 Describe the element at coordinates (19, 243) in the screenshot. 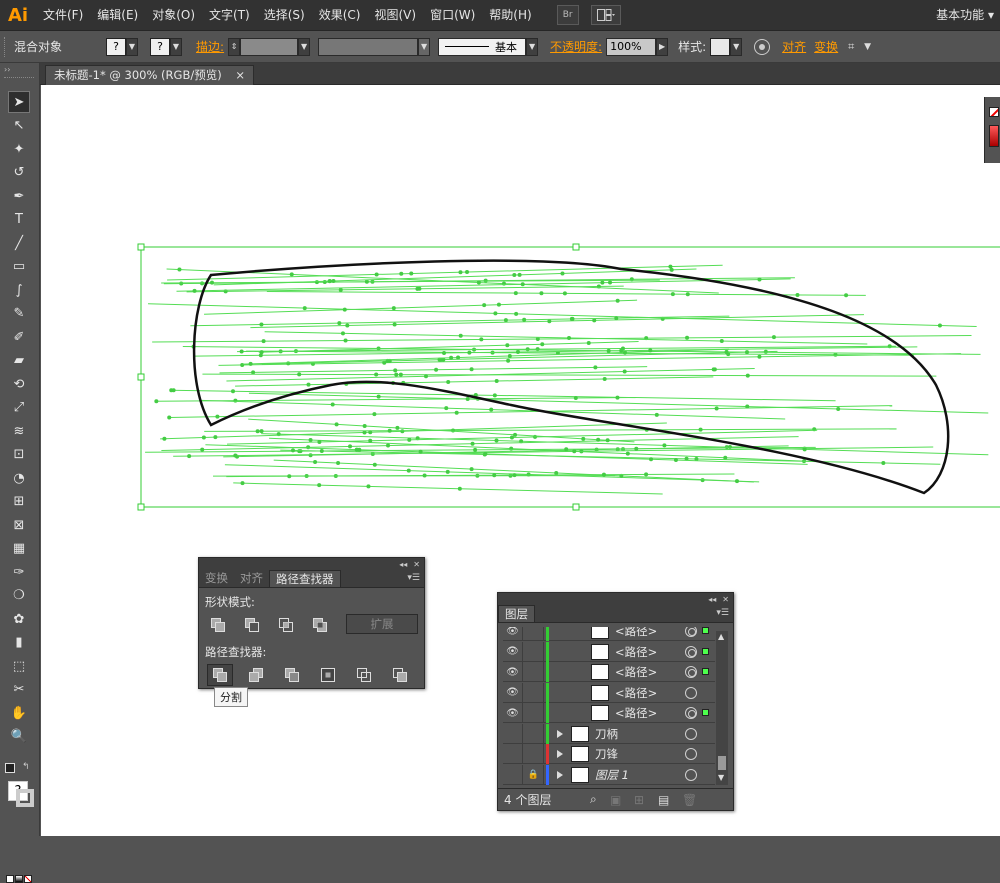

I see `line-tool-icon: ╱` at that location.